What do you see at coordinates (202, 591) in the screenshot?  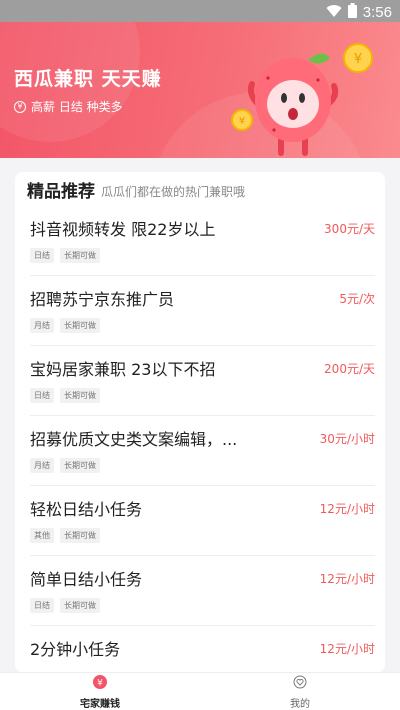 I see `job-item: 简单日结小任务 12元/小时 日结 长期可做` at bounding box center [202, 591].